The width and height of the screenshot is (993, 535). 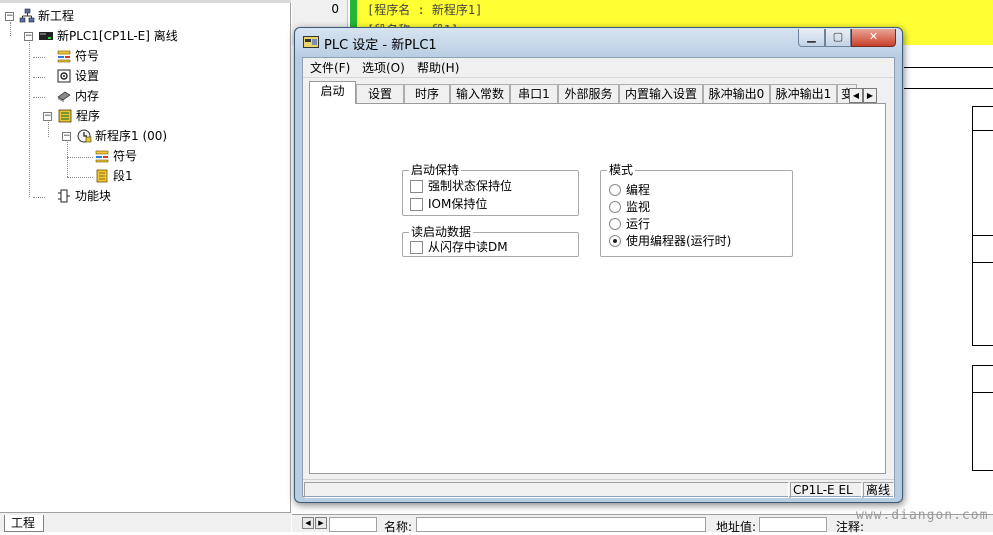 I want to click on tree-item-programs: 程序, so click(x=78, y=116).